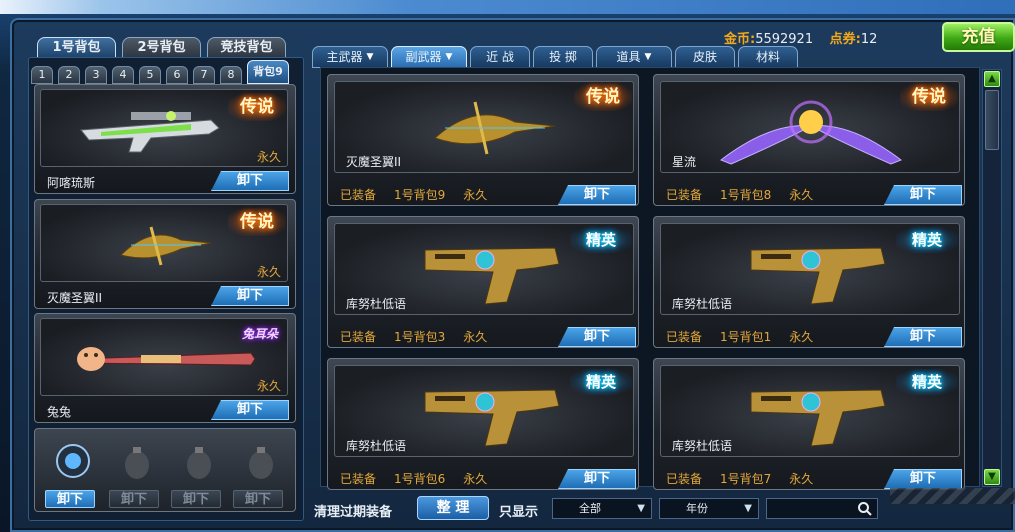  I want to click on slot-tab-2: 2, so click(69, 75).